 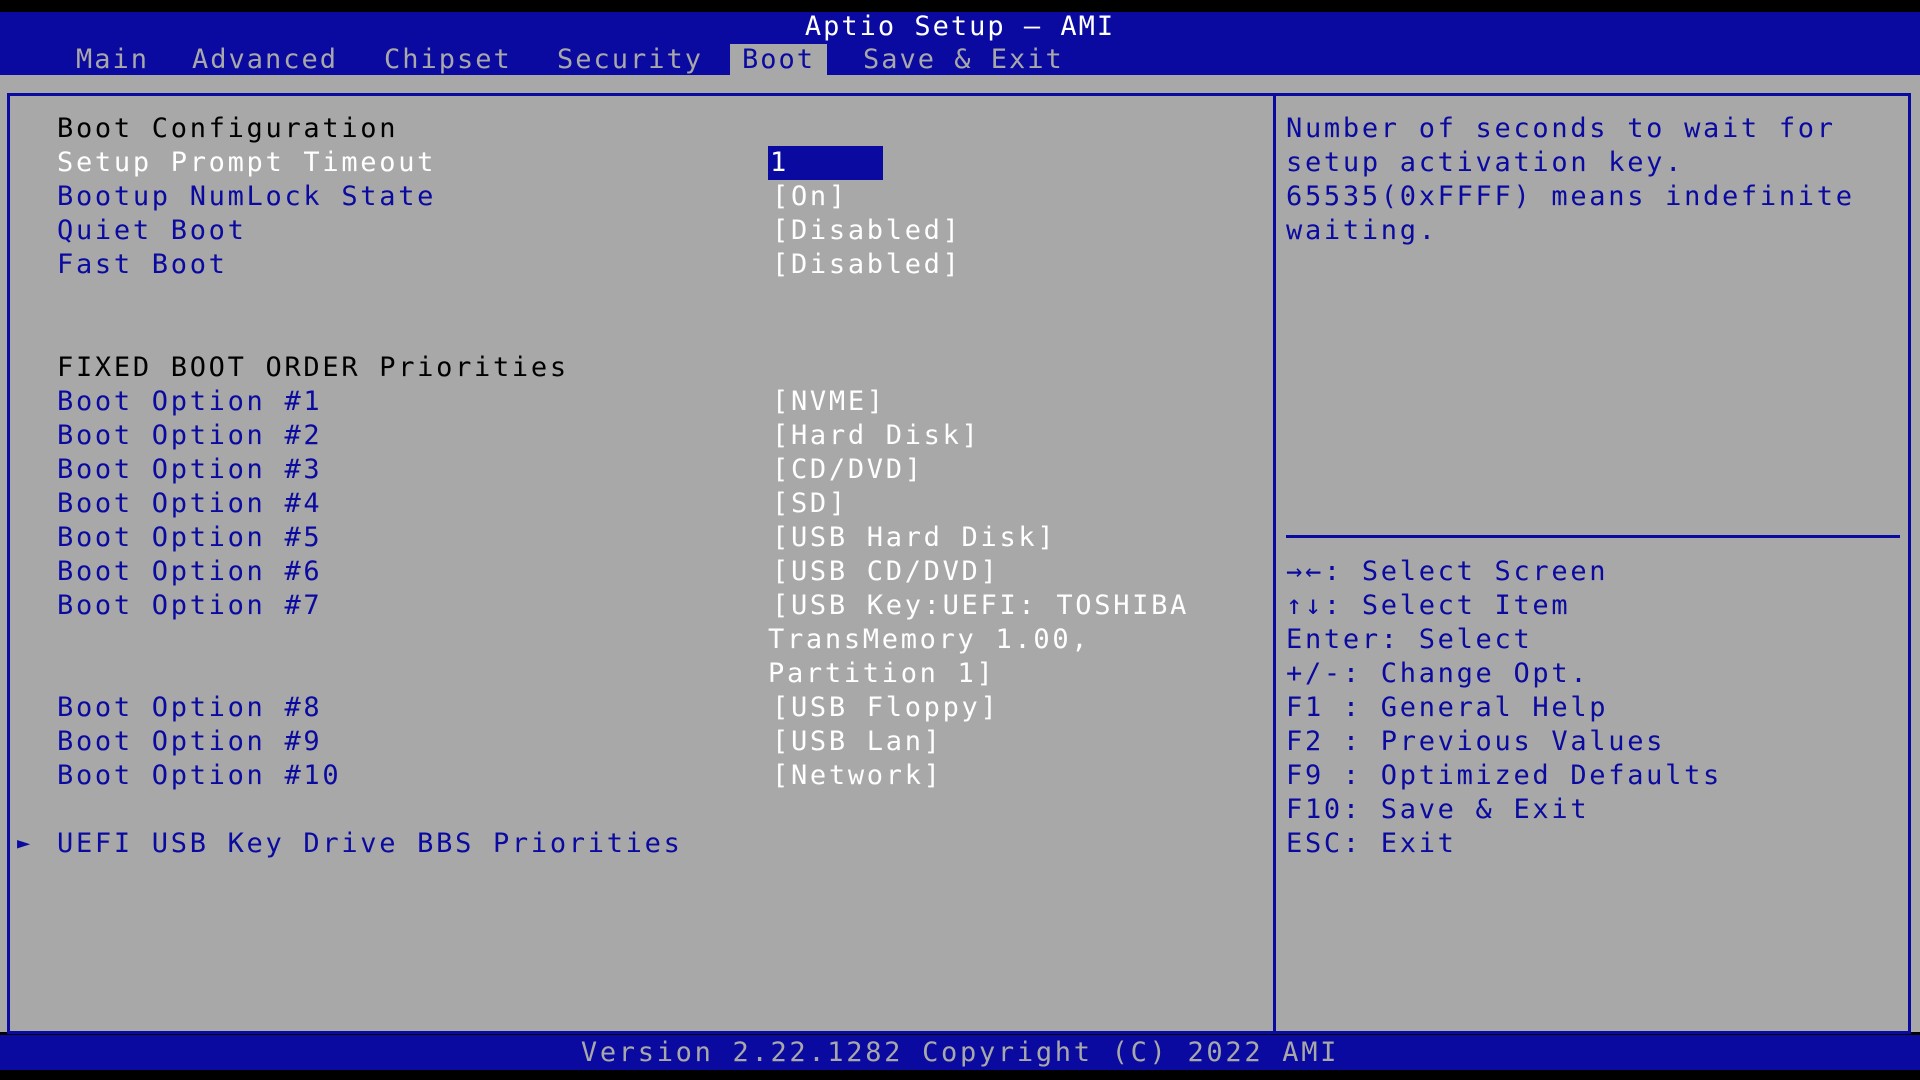 What do you see at coordinates (1362, 230) in the screenshot?
I see `help-text-line-4: waiting.` at bounding box center [1362, 230].